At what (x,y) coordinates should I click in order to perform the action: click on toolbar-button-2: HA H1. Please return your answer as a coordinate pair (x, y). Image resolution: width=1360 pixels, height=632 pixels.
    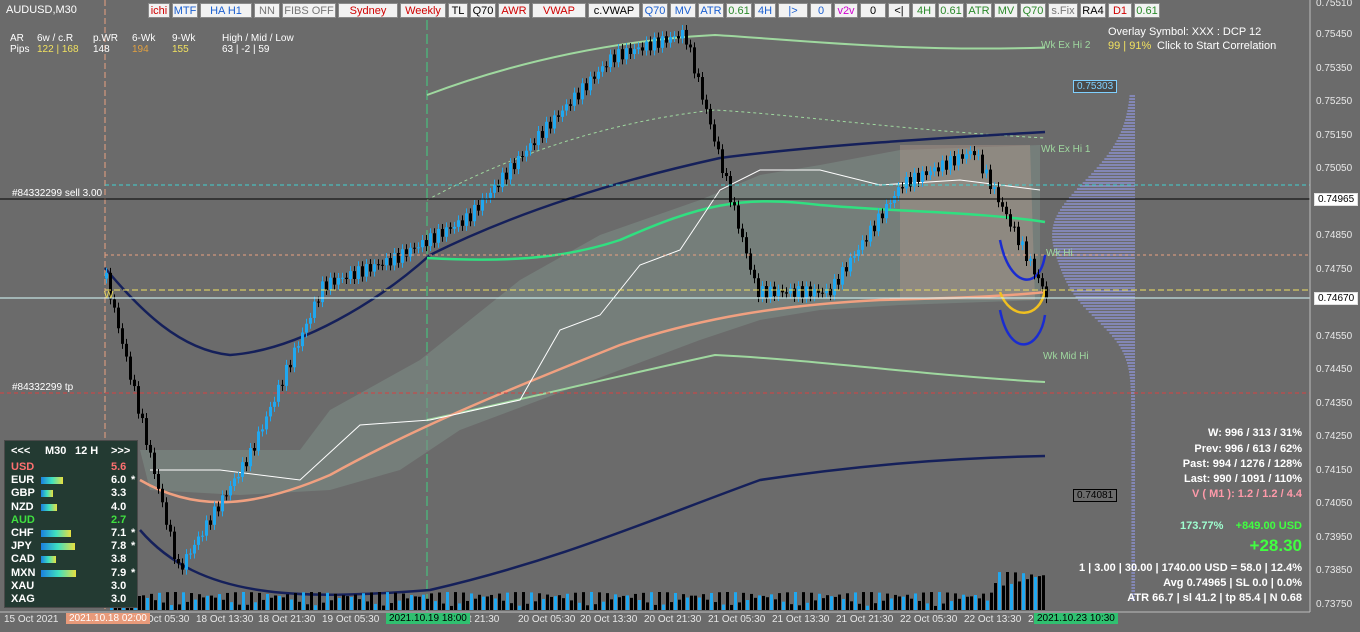
    Looking at the image, I should click on (226, 10).